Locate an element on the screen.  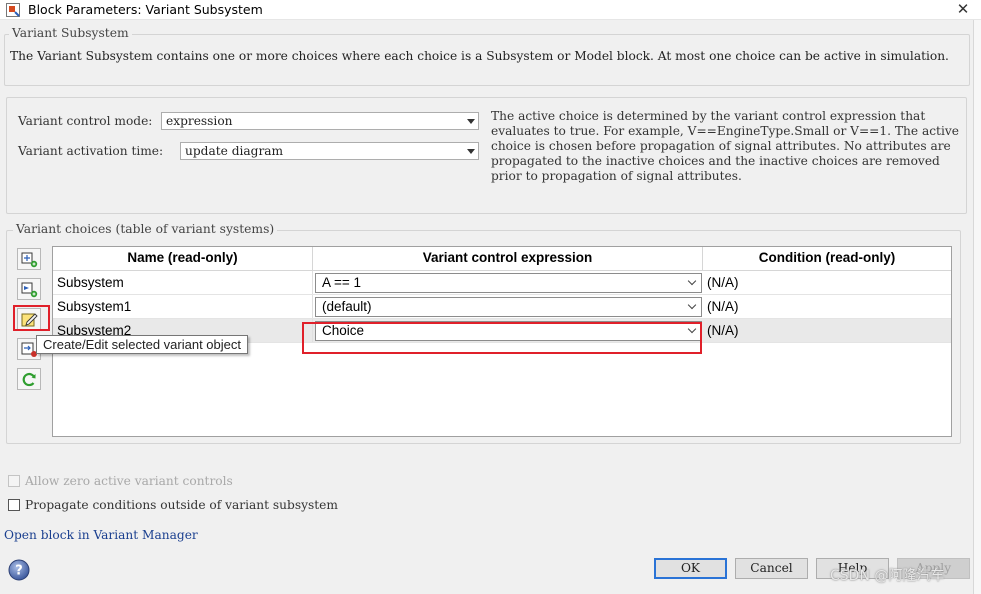
row-name-cell: Subsystem is located at coordinates (183, 282).